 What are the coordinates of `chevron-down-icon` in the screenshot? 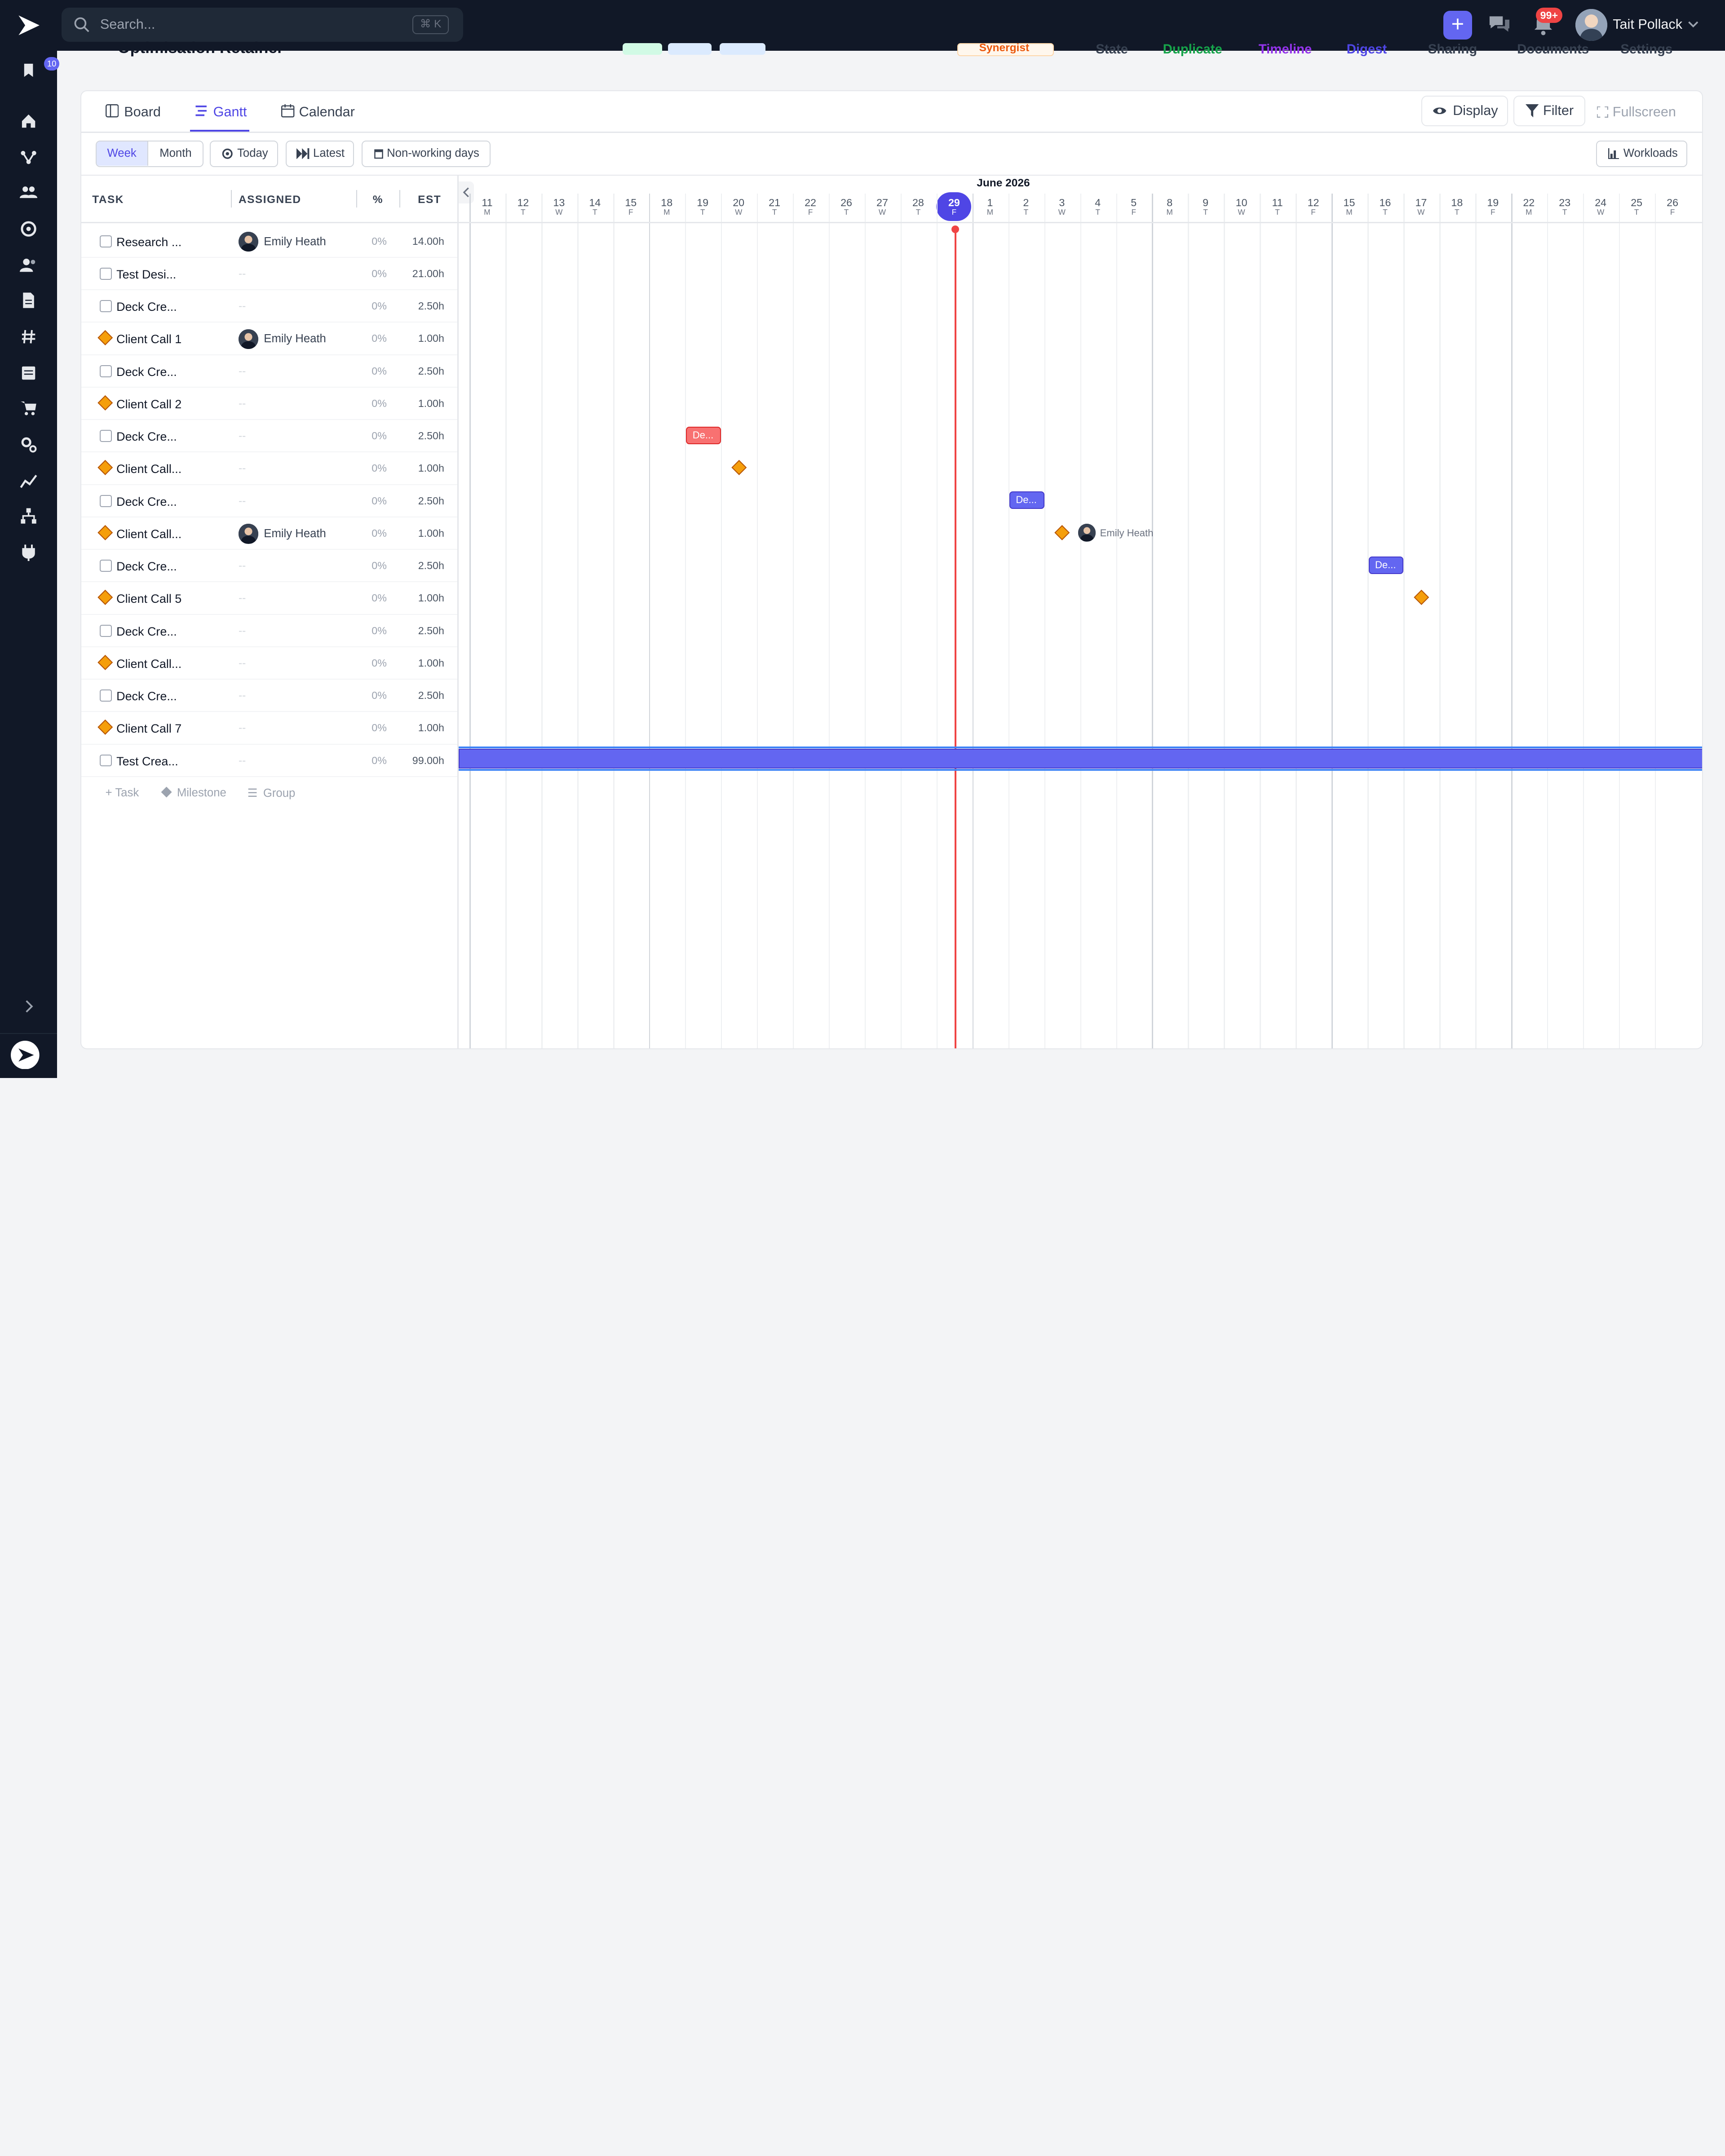 It's located at (1693, 24).